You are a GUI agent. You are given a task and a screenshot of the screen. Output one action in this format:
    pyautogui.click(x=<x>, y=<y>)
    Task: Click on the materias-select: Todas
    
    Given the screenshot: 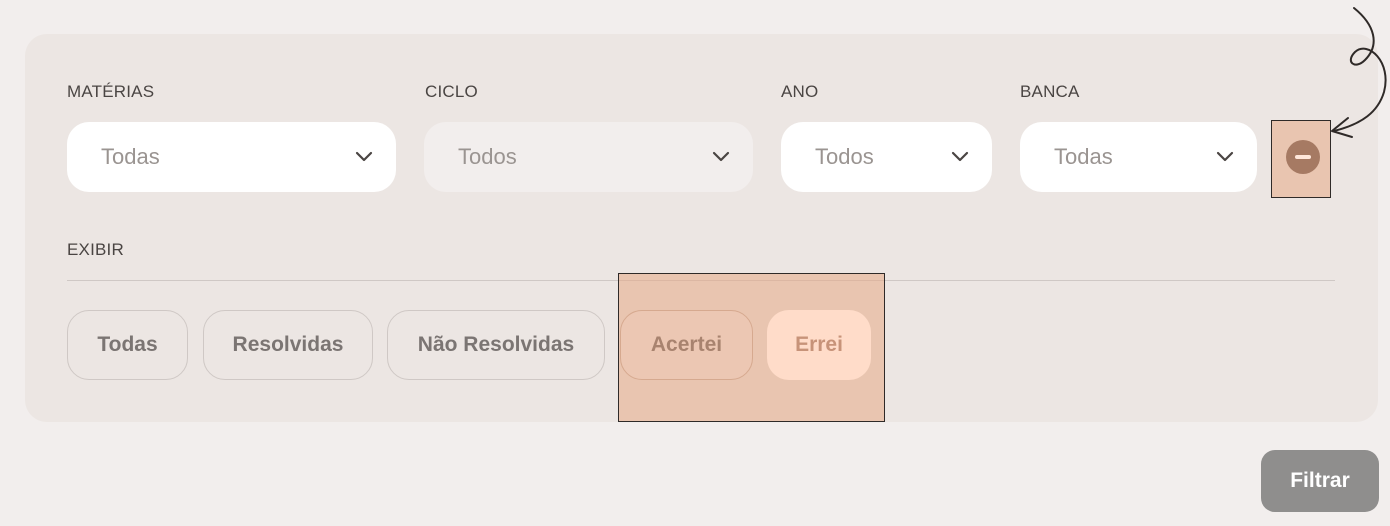 What is the action you would take?
    pyautogui.click(x=231, y=157)
    